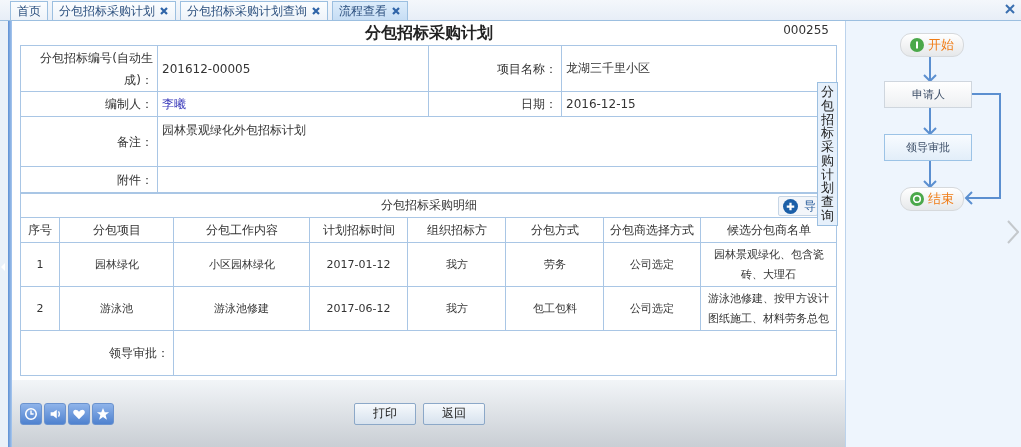  What do you see at coordinates (768, 308) in the screenshot?
I see `table-cell: 游泳池修建、按甲方设计图纸施工、材料劳务总包` at bounding box center [768, 308].